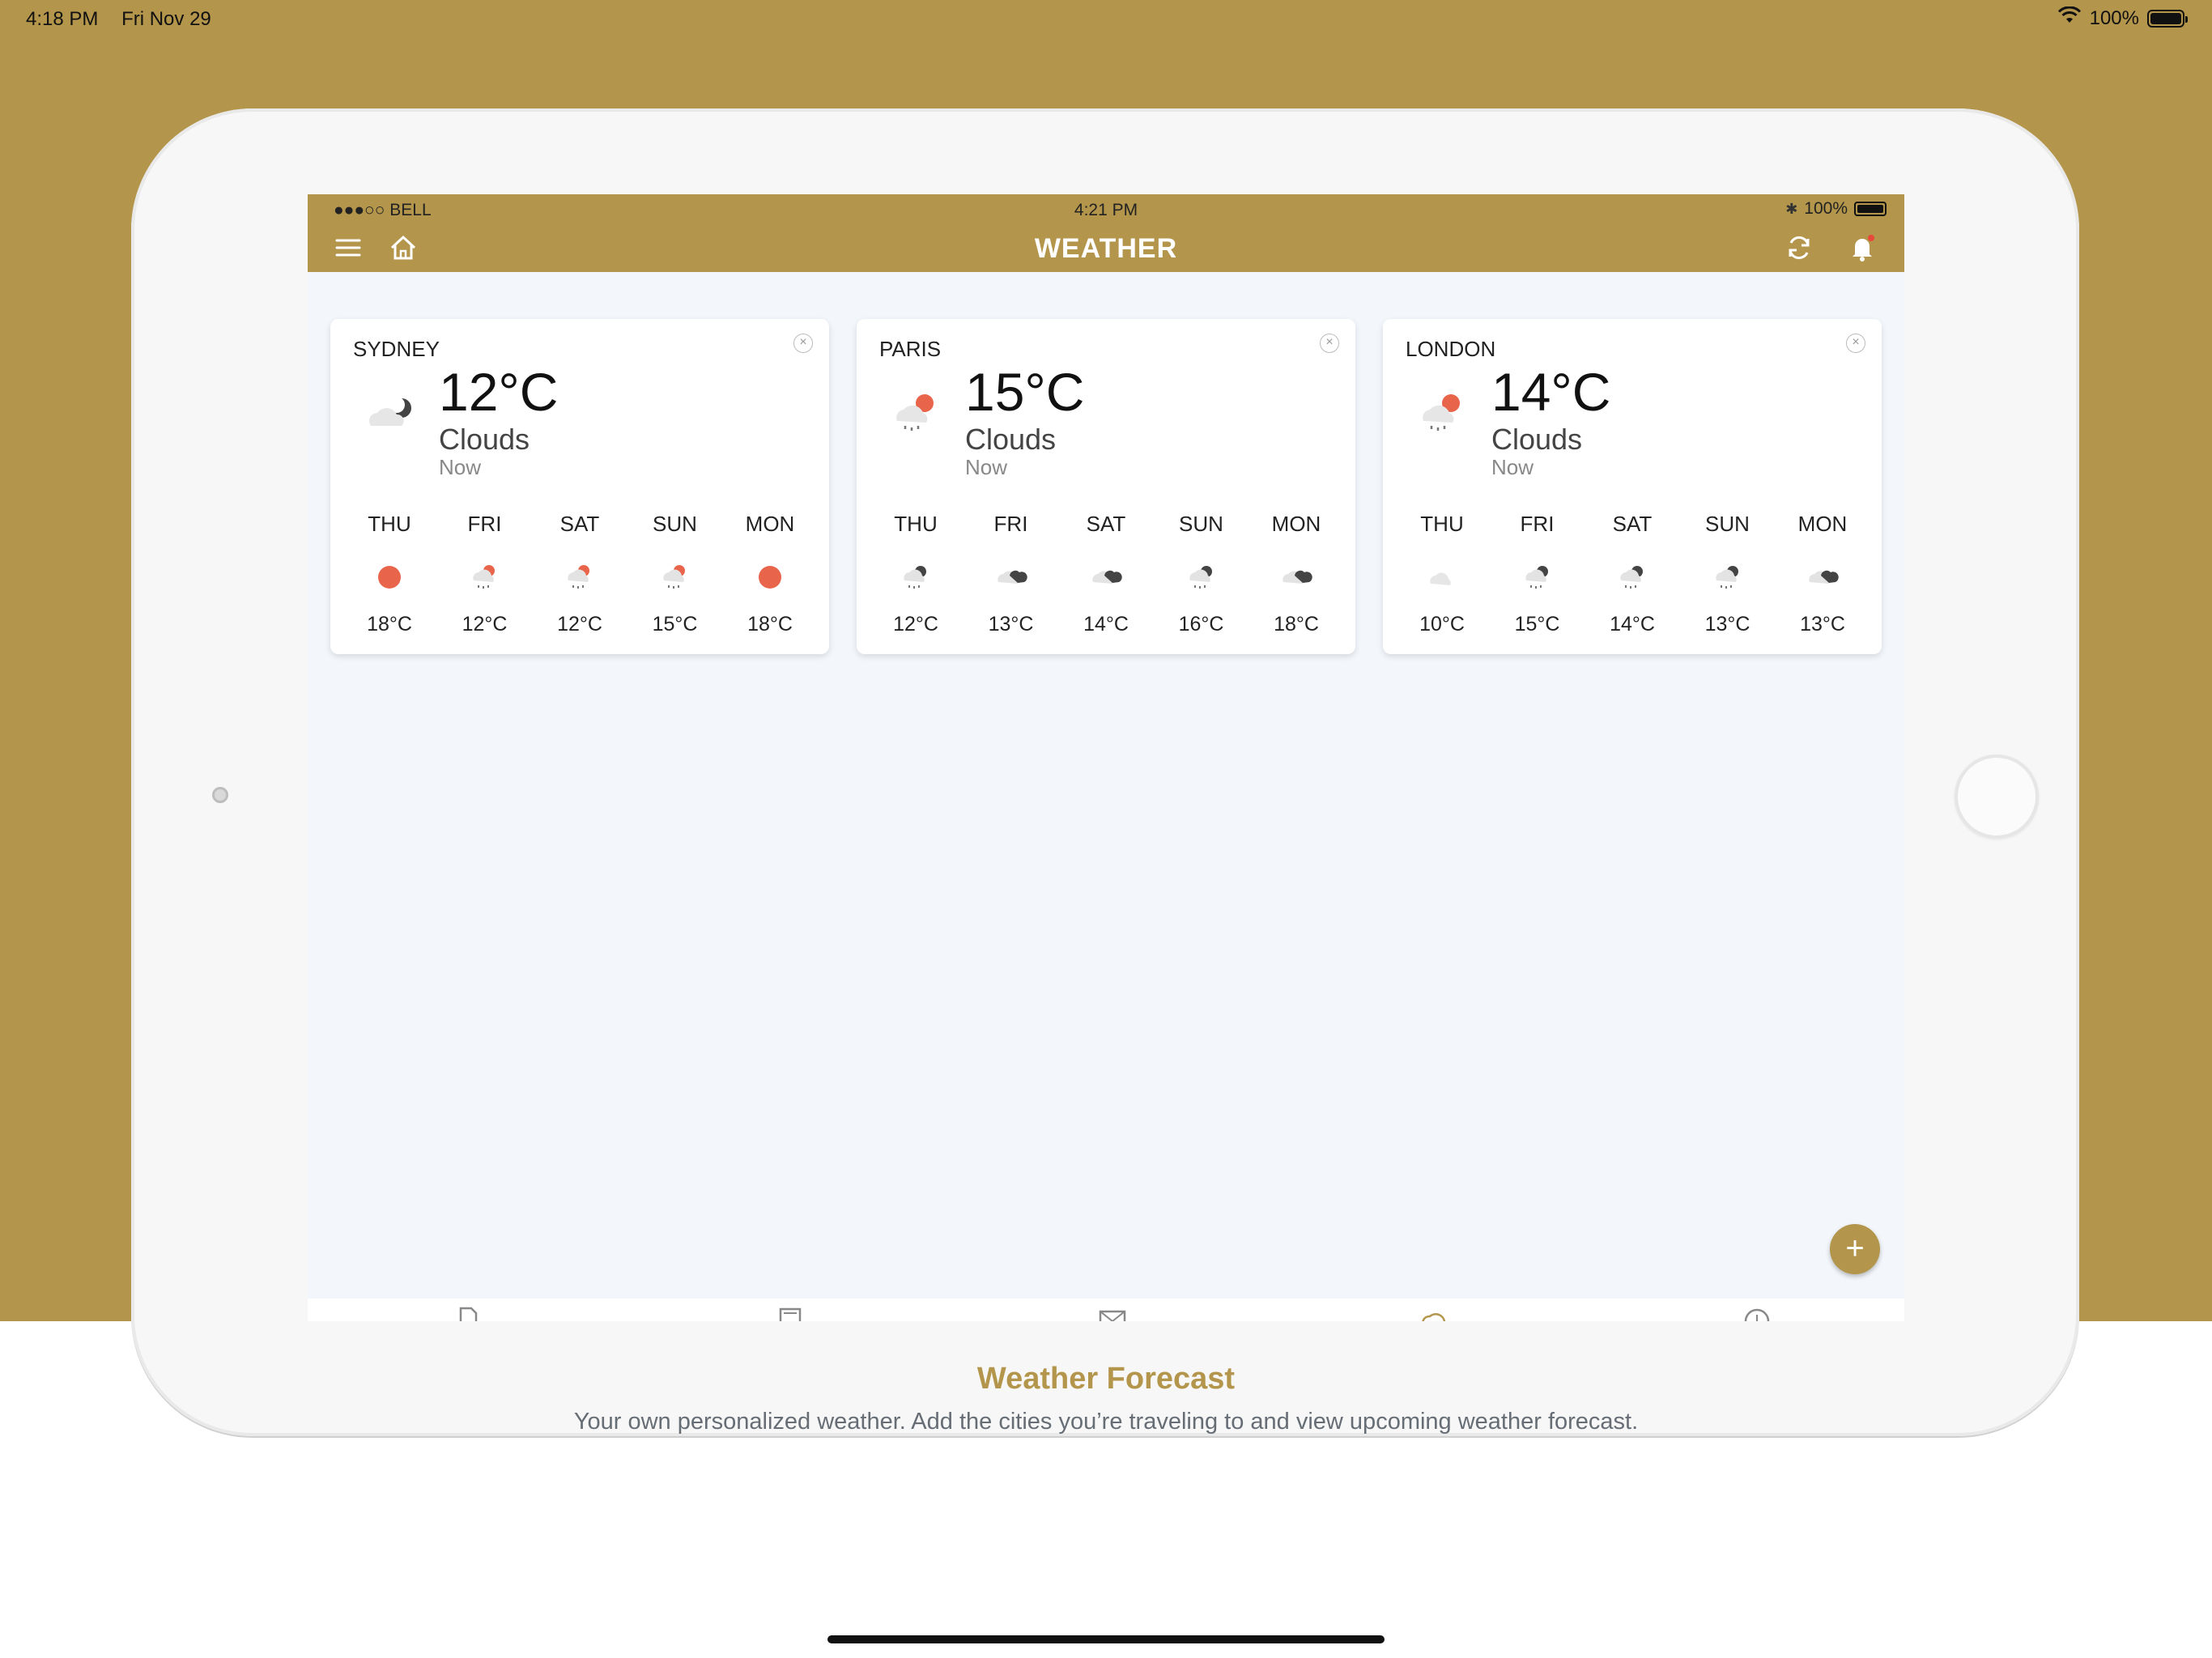 The width and height of the screenshot is (2212, 1658). I want to click on device-home-button, so click(1997, 797).